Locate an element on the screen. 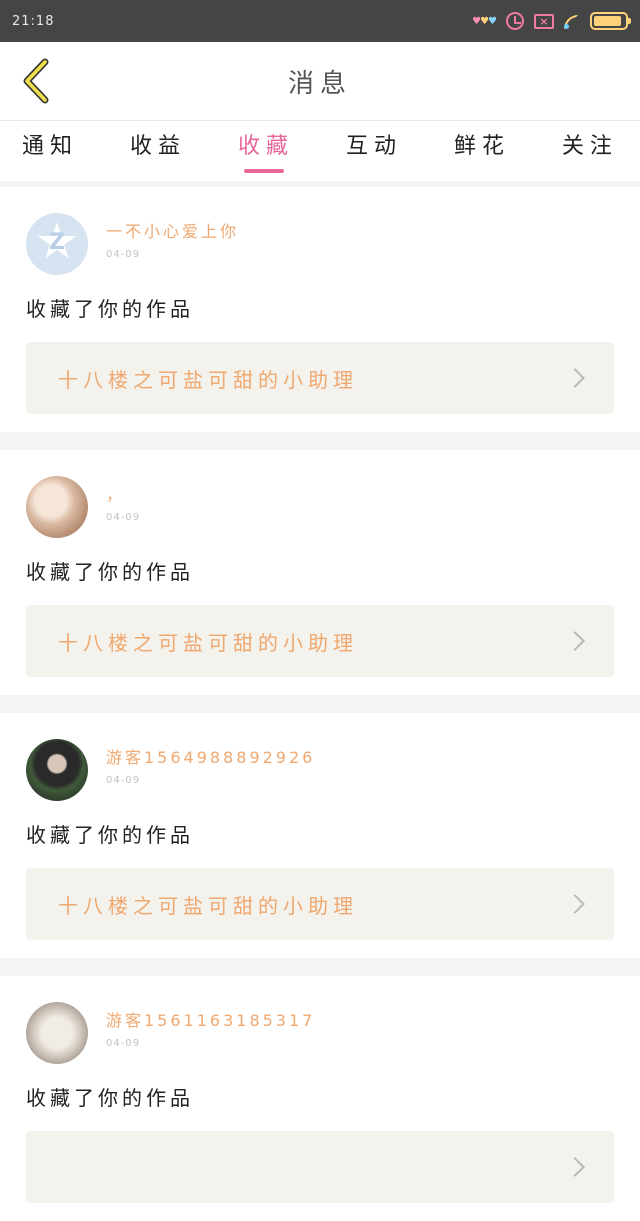  hearts-icon: ♥♥♥ is located at coordinates (484, 21).